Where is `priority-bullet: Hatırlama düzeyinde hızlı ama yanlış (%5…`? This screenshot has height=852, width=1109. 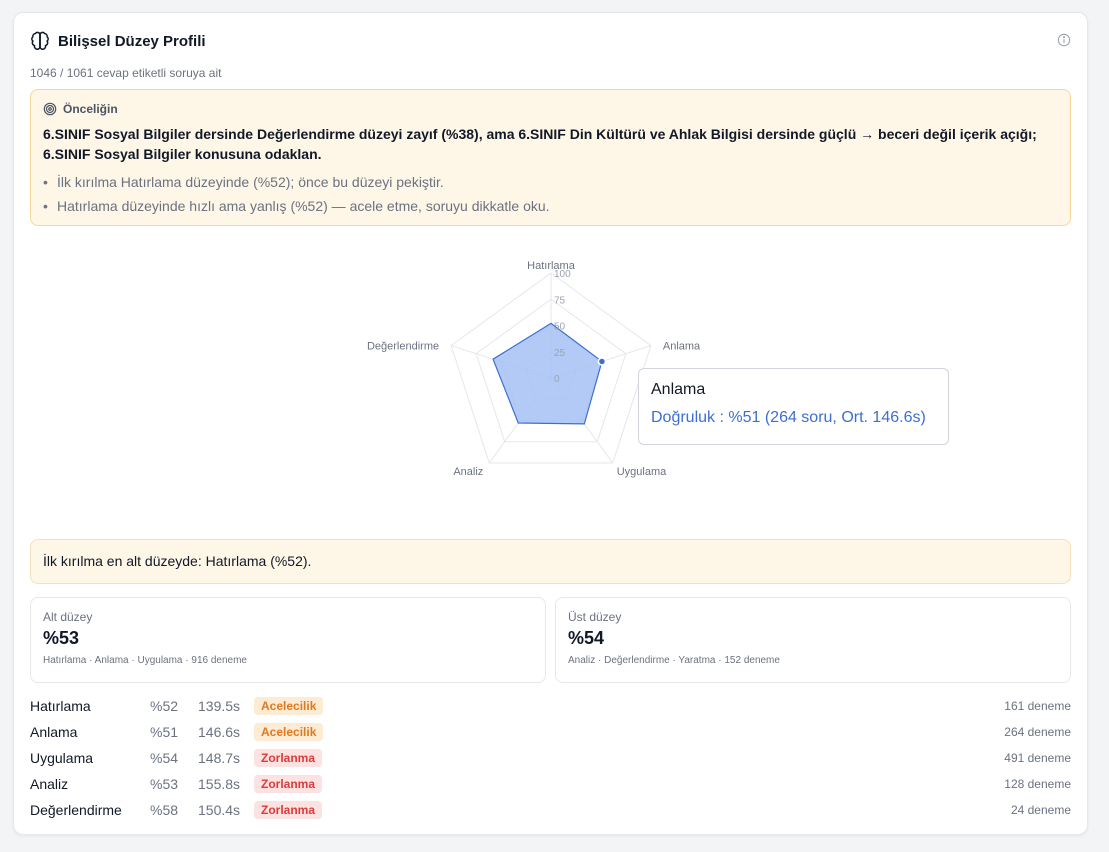 priority-bullet: Hatırlama düzeyinde hızlı ama yanlış (%5… is located at coordinates (550, 206).